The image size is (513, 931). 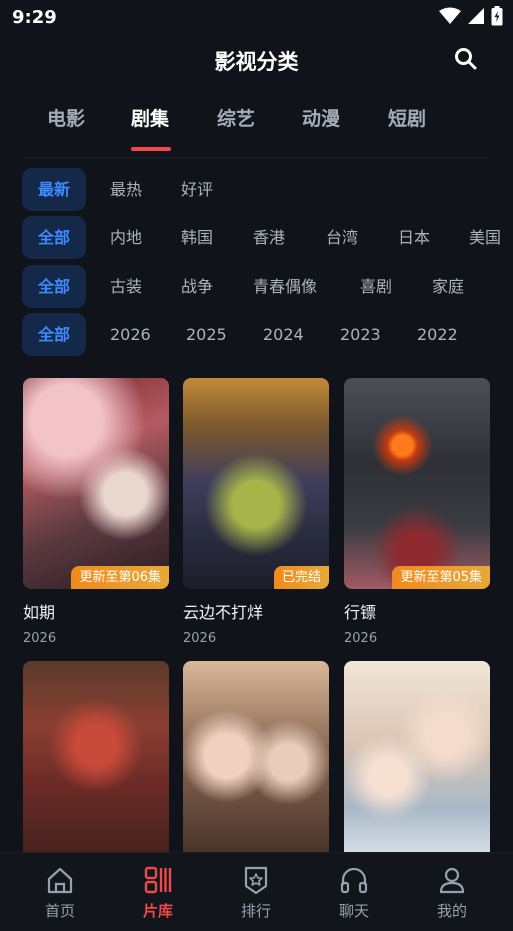 I want to click on nav-ranking: 排行, so click(x=256, y=893).